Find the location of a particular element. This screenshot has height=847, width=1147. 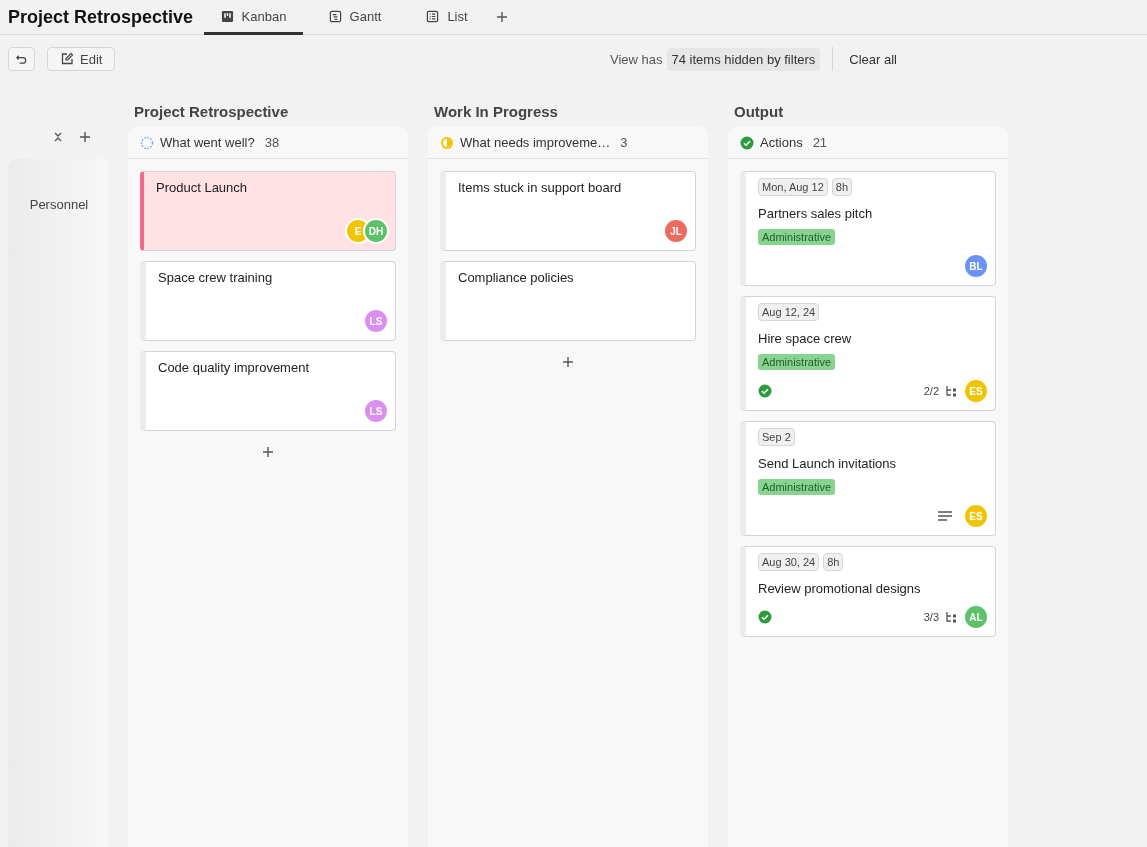

list-icon is located at coordinates (433, 16).